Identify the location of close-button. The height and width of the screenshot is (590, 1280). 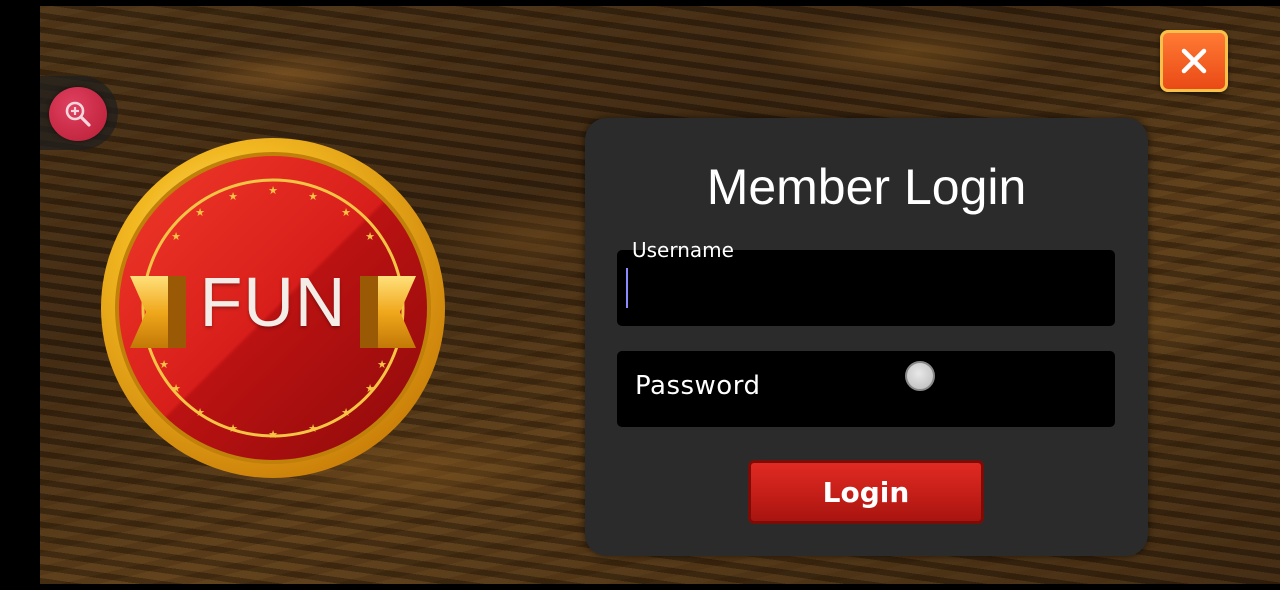
(1194, 61).